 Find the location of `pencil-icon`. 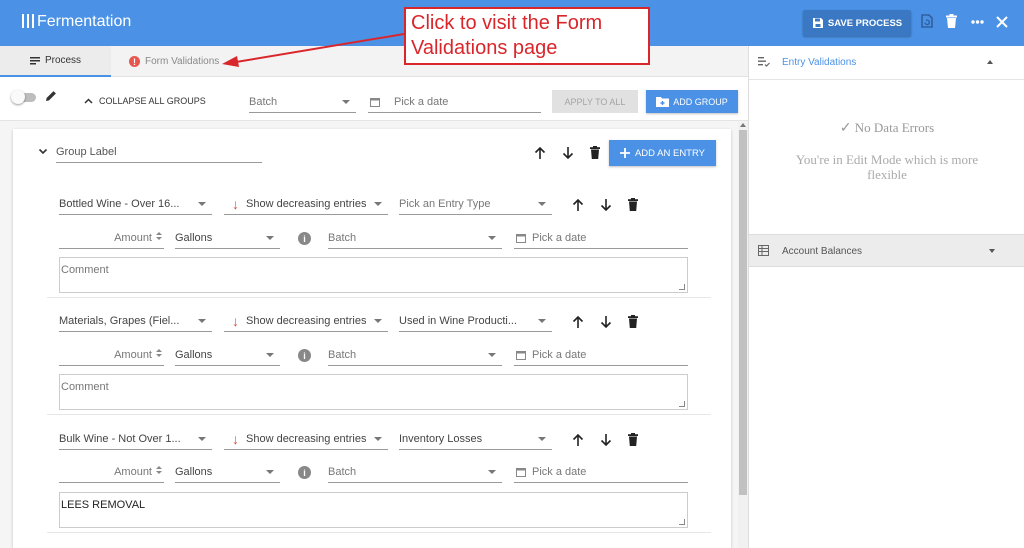

pencil-icon is located at coordinates (51, 96).